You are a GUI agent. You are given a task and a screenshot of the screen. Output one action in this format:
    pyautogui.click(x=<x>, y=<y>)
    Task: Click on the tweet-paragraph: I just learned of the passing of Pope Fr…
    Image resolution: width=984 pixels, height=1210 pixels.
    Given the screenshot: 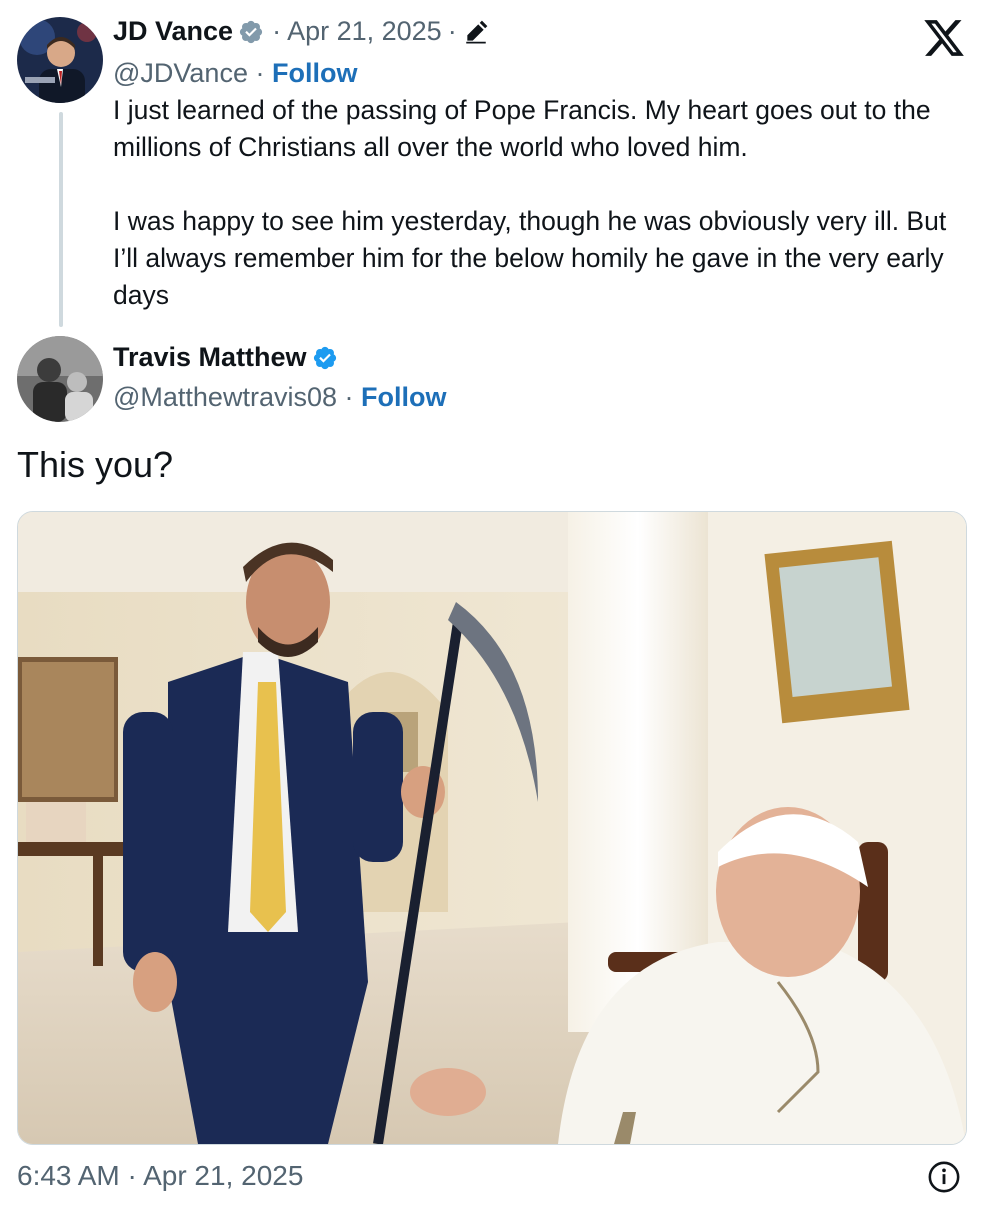 What is the action you would take?
    pyautogui.click(x=522, y=128)
    